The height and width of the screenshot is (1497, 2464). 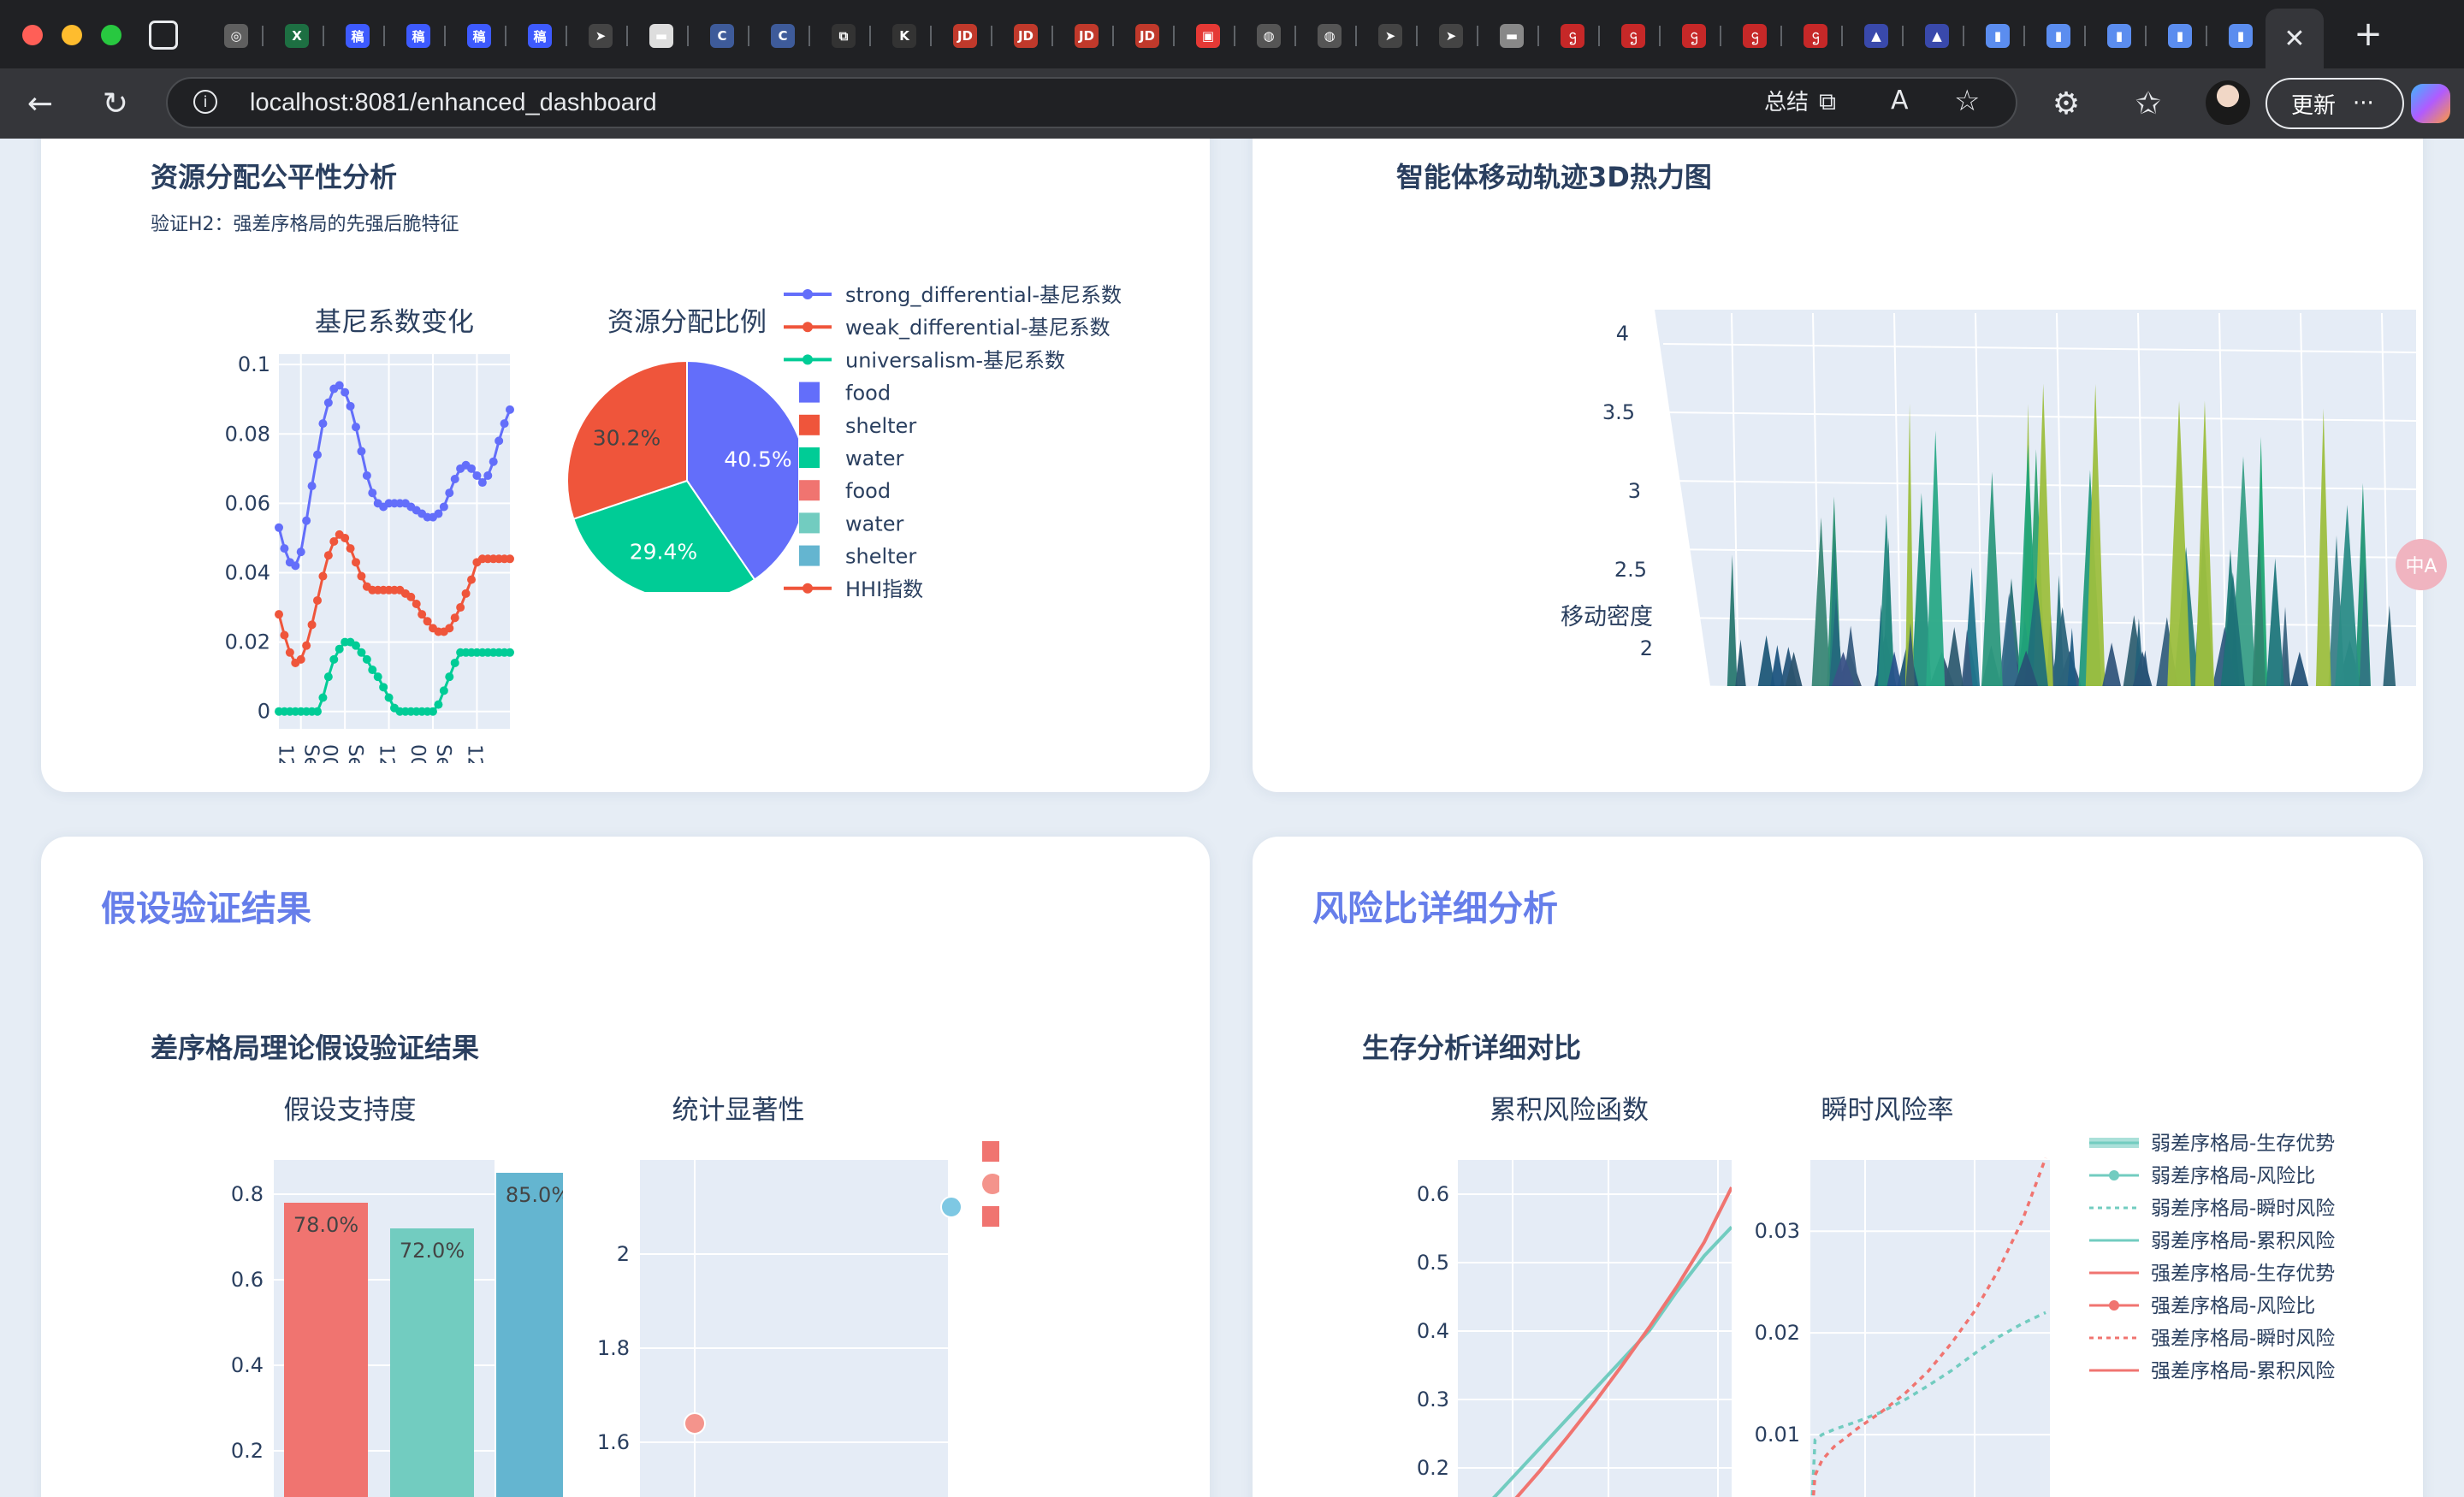 I want to click on legend-box-swatch, so click(x=990, y=1151).